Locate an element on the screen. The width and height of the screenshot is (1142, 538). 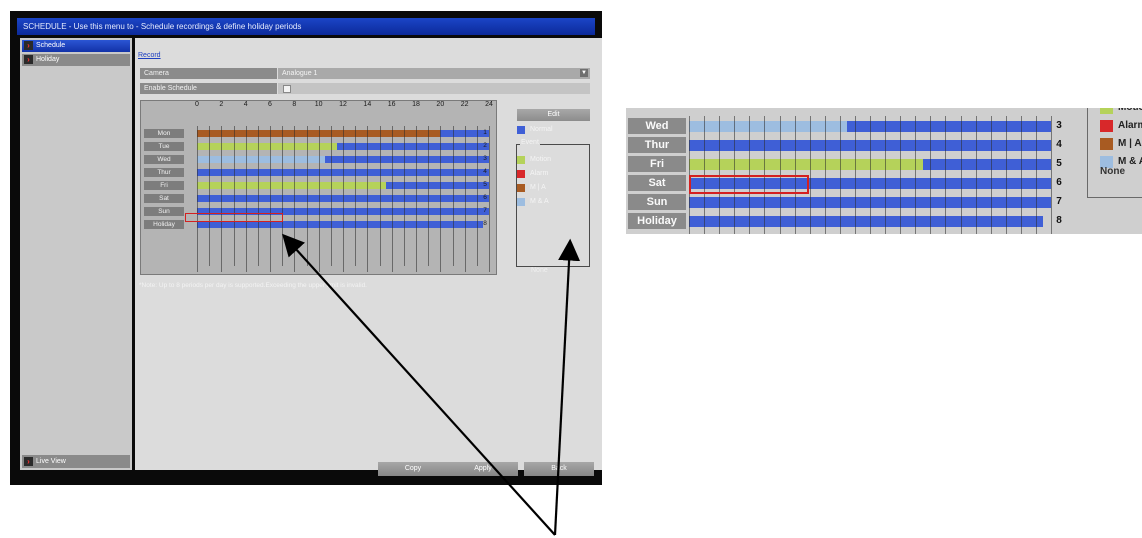
annotation-arrows is located at coordinates (431, 384).